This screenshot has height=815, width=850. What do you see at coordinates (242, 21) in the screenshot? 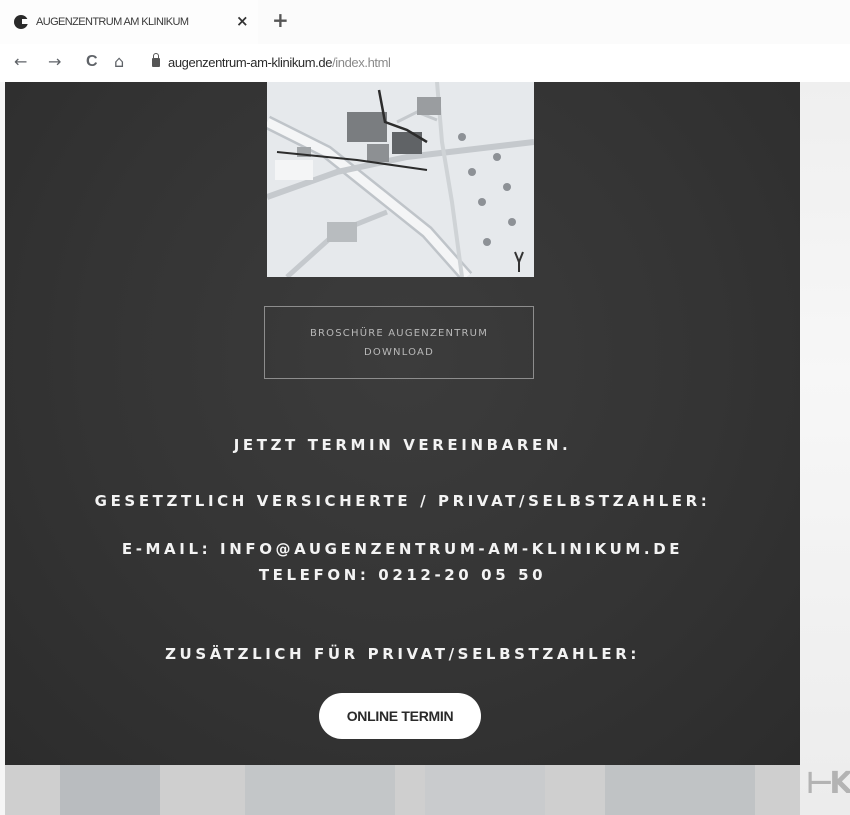
I see `close-tab-icon: ×` at bounding box center [242, 21].